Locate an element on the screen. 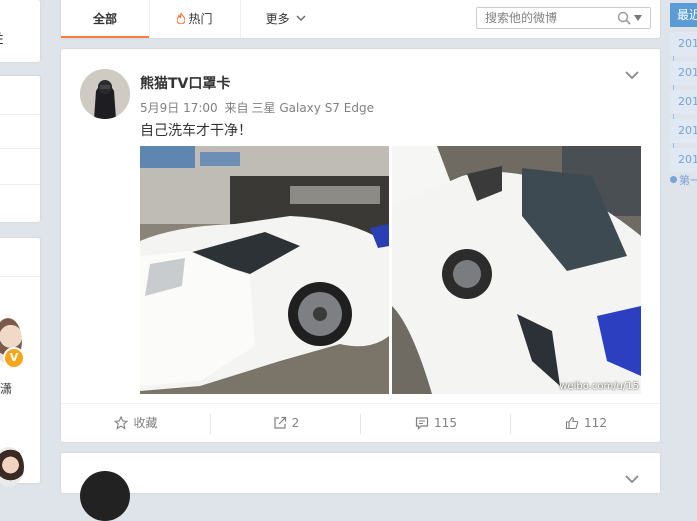 Image resolution: width=697 pixels, height=521 pixels. comment-count: 115 is located at coordinates (445, 423).